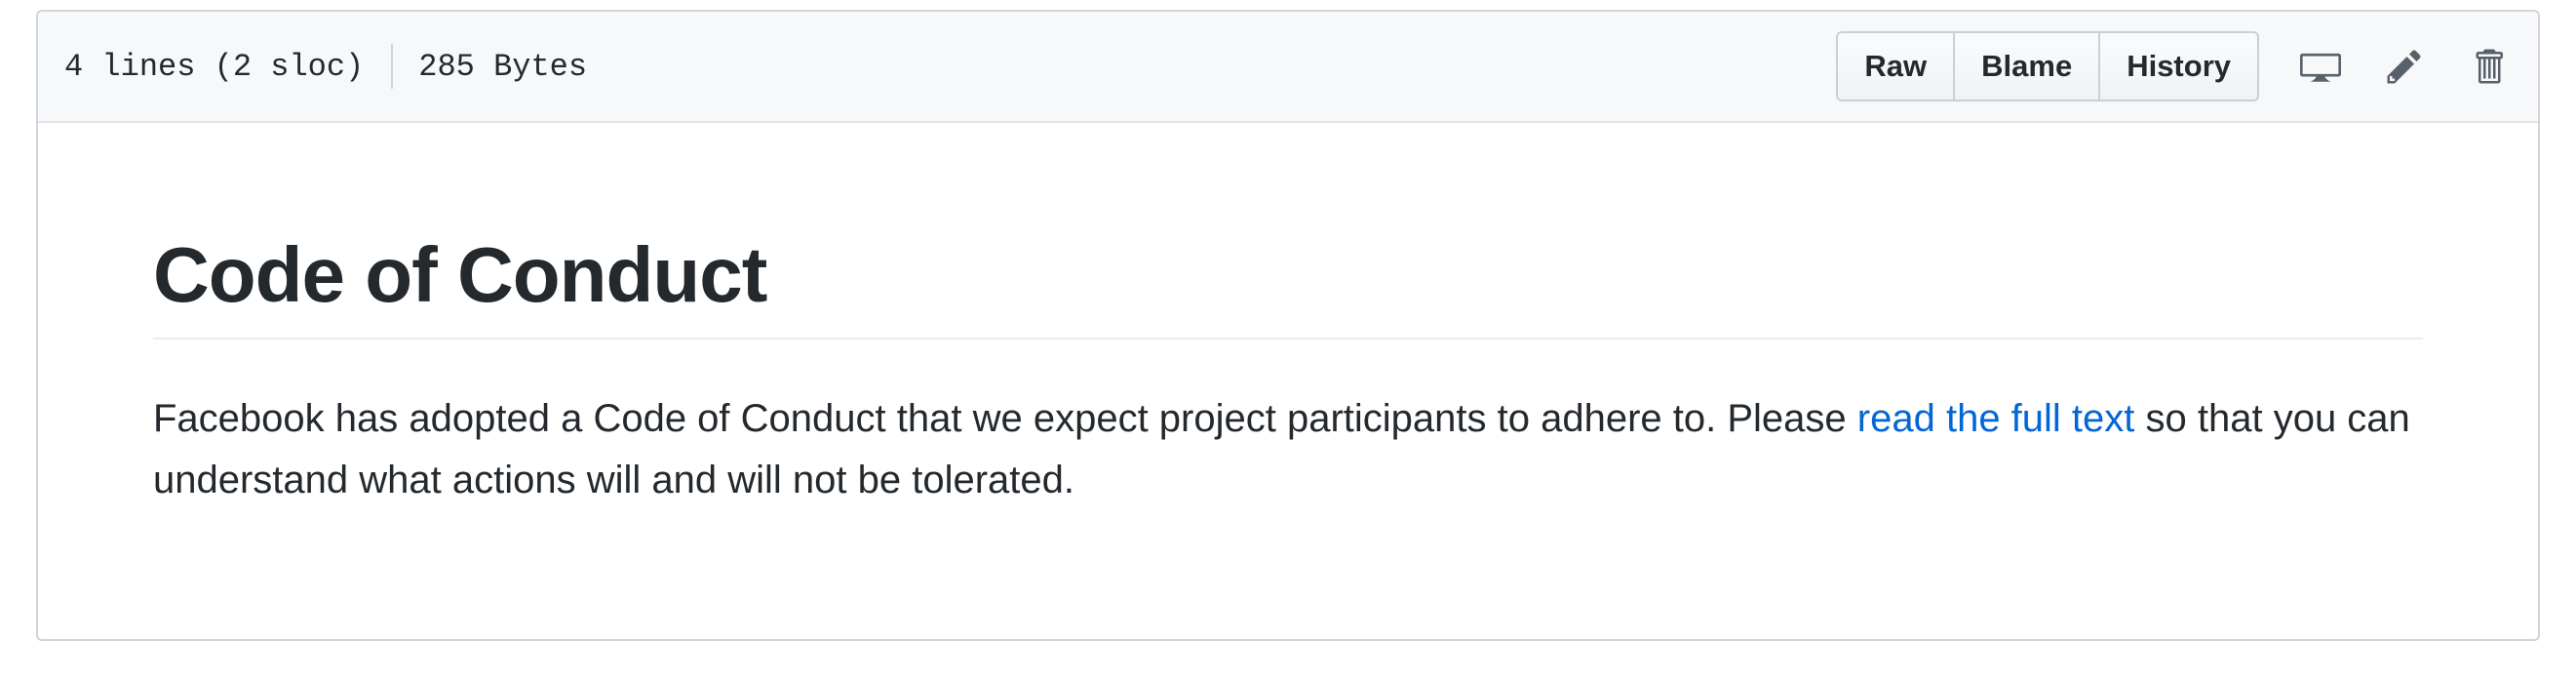 This screenshot has height=681, width=2576. I want to click on read-full-text-link: read the full text, so click(1996, 418).